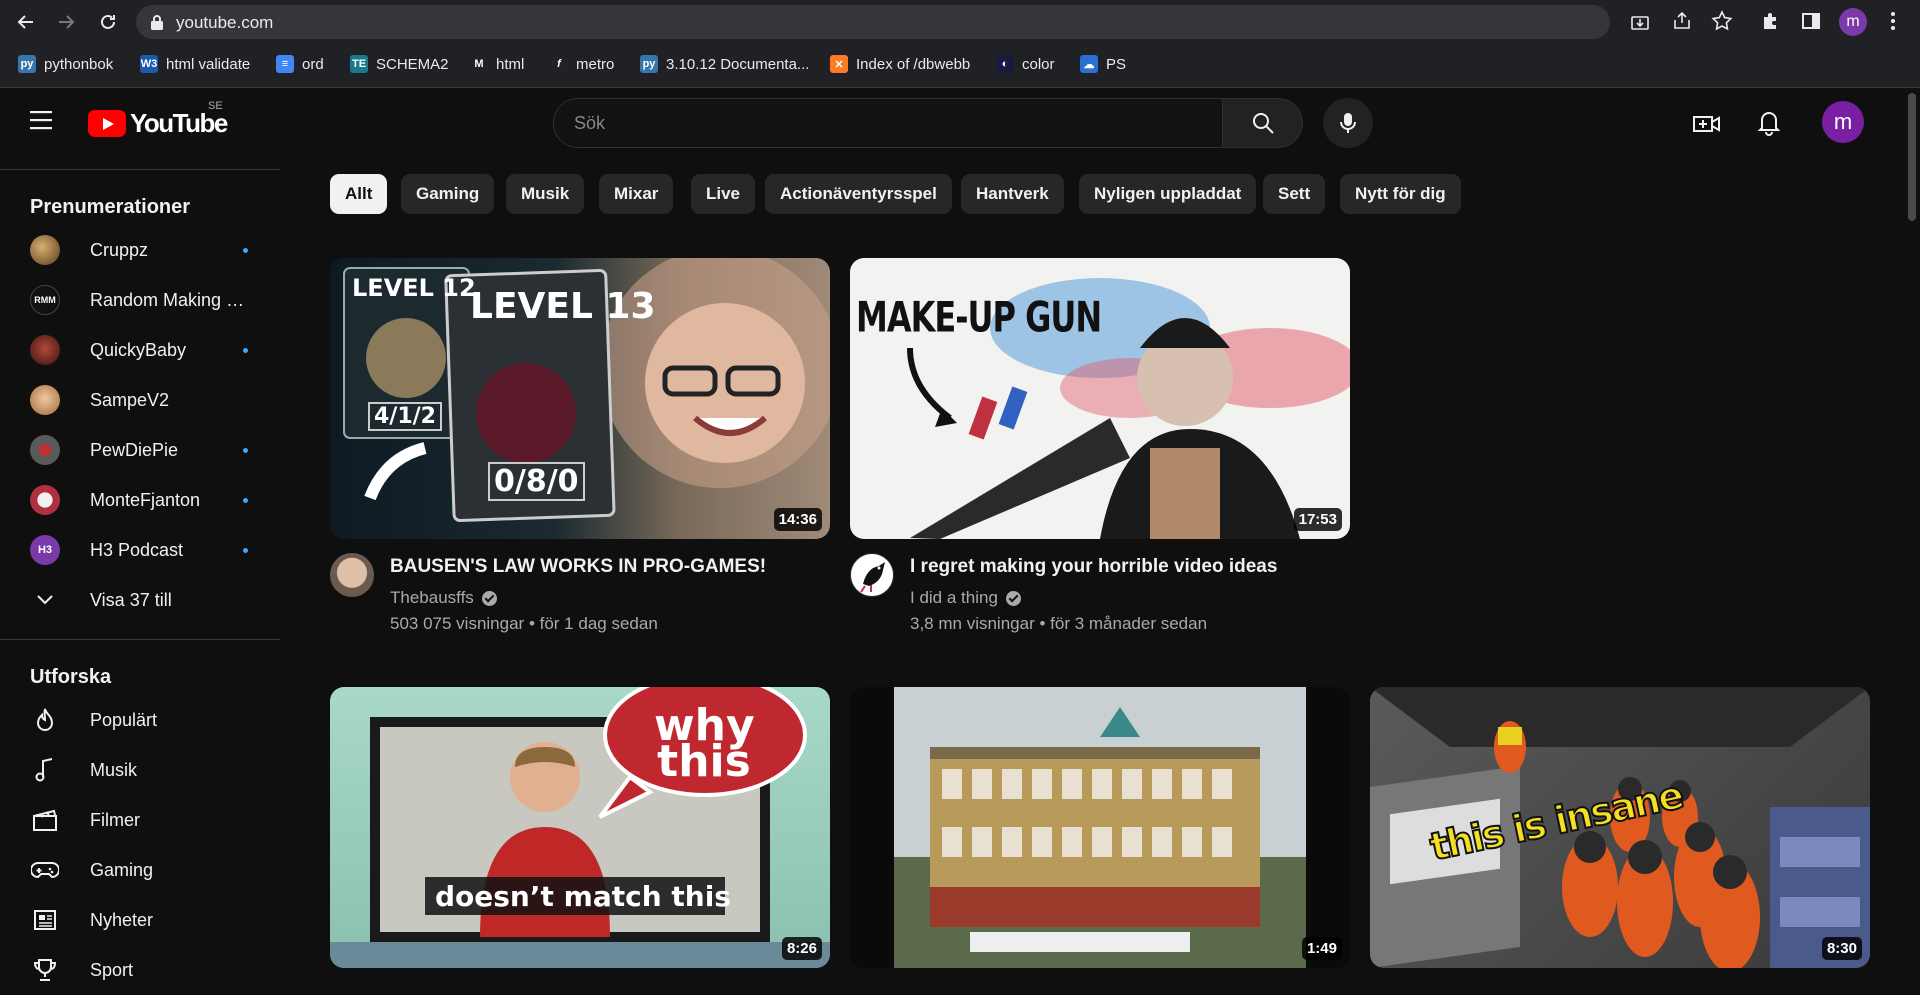 The image size is (1920, 995). Describe the element at coordinates (108, 22) in the screenshot. I see `reload-button` at that location.